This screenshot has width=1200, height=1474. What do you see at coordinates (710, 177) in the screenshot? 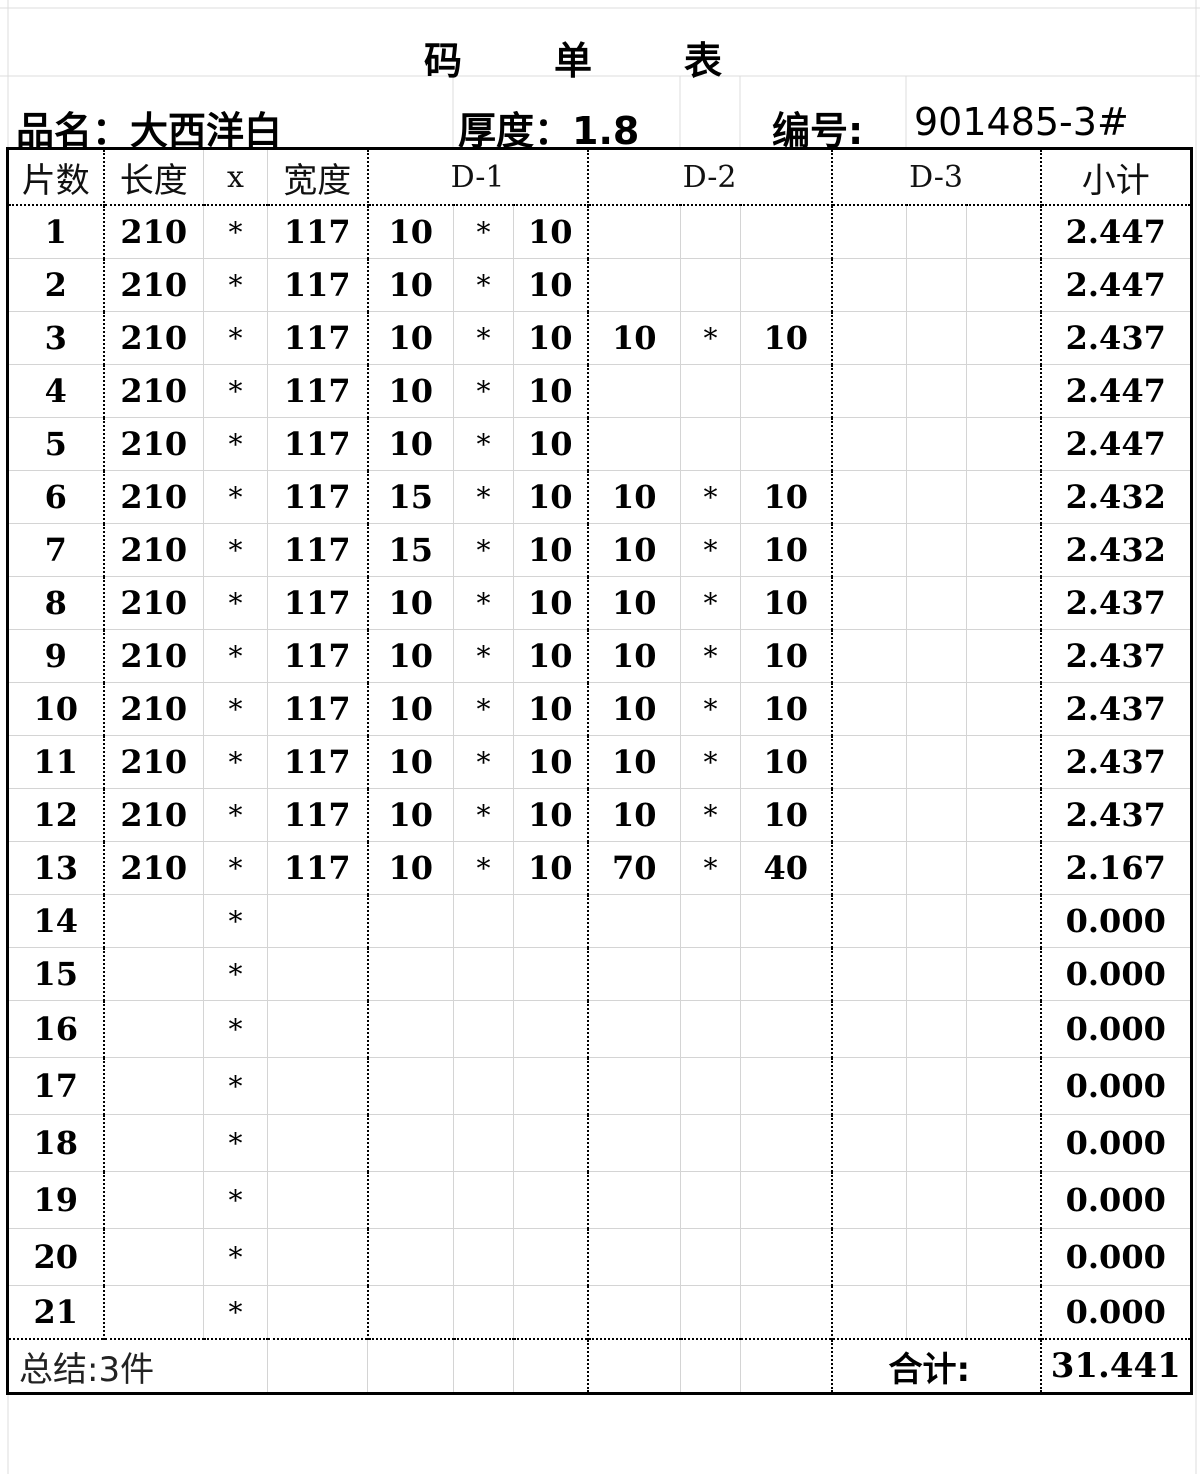
I see `header-d2: D-2` at bounding box center [710, 177].